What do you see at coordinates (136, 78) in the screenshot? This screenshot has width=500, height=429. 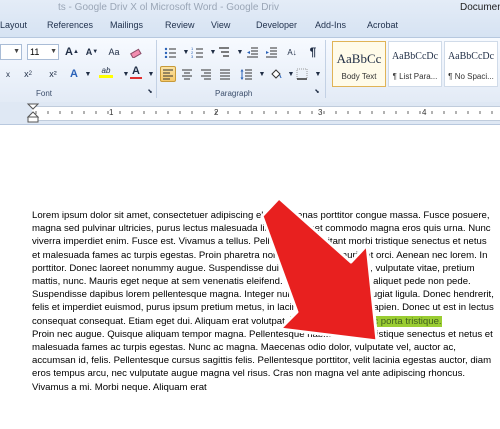 I see `font-color-swatch` at bounding box center [136, 78].